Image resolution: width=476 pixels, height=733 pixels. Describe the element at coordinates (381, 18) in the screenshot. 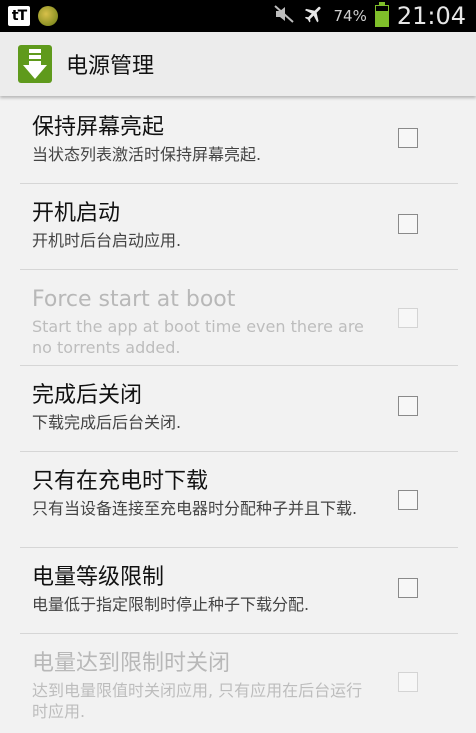

I see `battery-level` at that location.